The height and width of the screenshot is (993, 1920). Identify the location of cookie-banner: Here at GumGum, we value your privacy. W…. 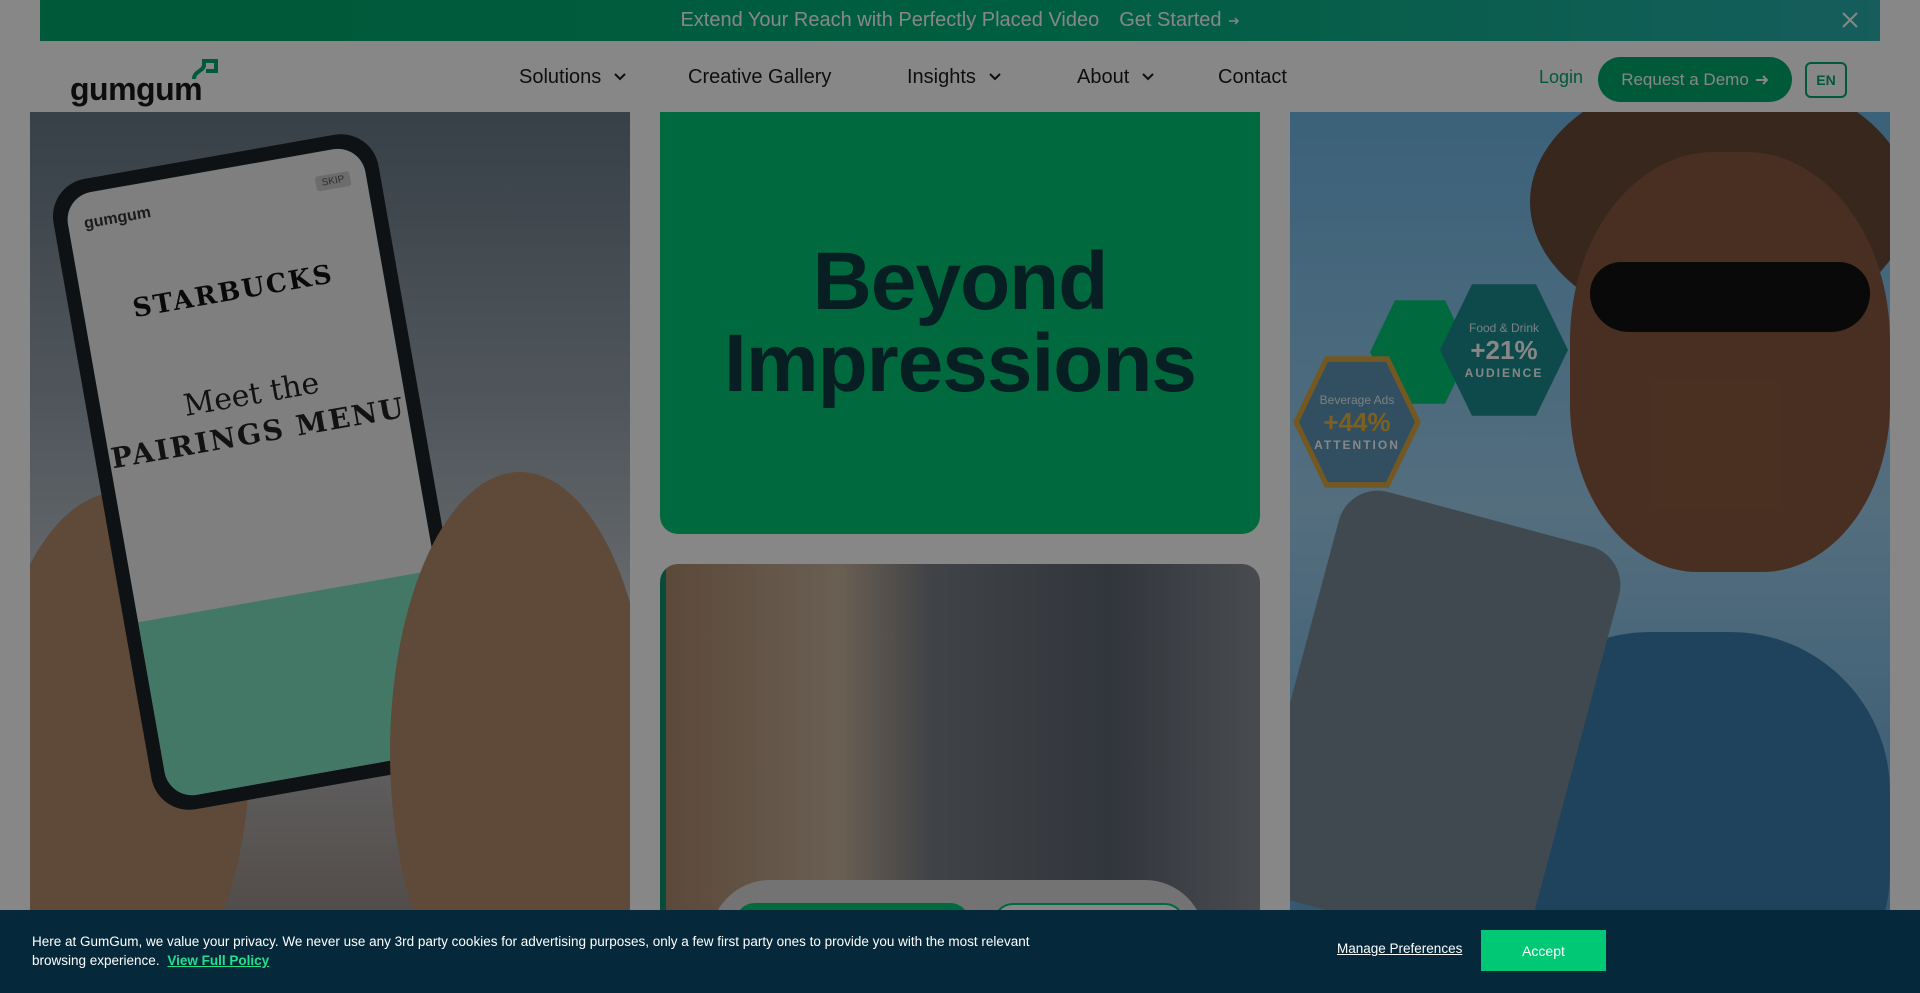
(960, 951).